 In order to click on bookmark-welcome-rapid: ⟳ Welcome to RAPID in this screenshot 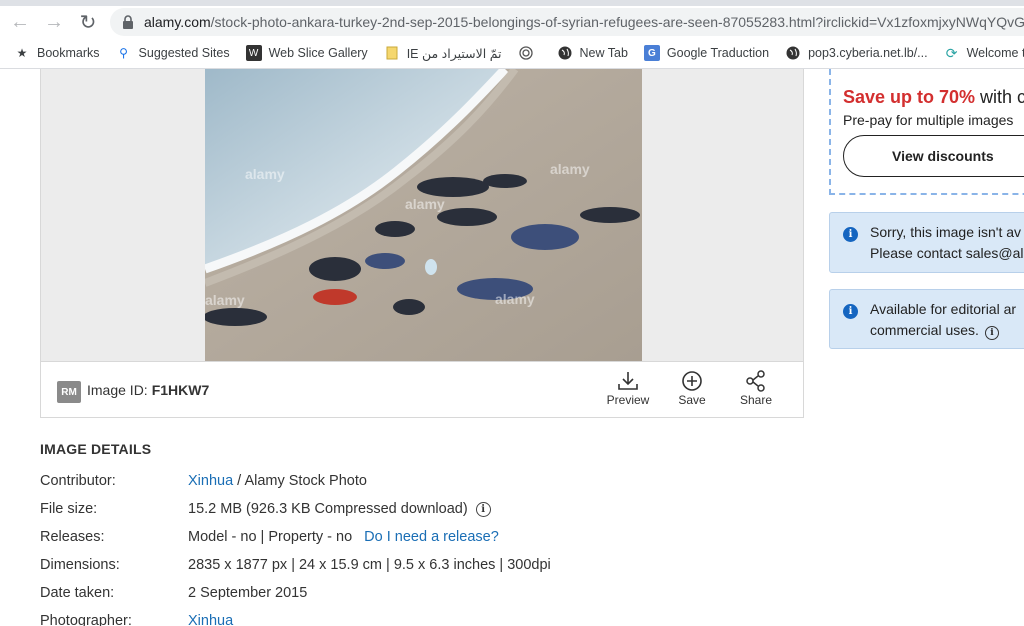, I will do `click(984, 53)`.